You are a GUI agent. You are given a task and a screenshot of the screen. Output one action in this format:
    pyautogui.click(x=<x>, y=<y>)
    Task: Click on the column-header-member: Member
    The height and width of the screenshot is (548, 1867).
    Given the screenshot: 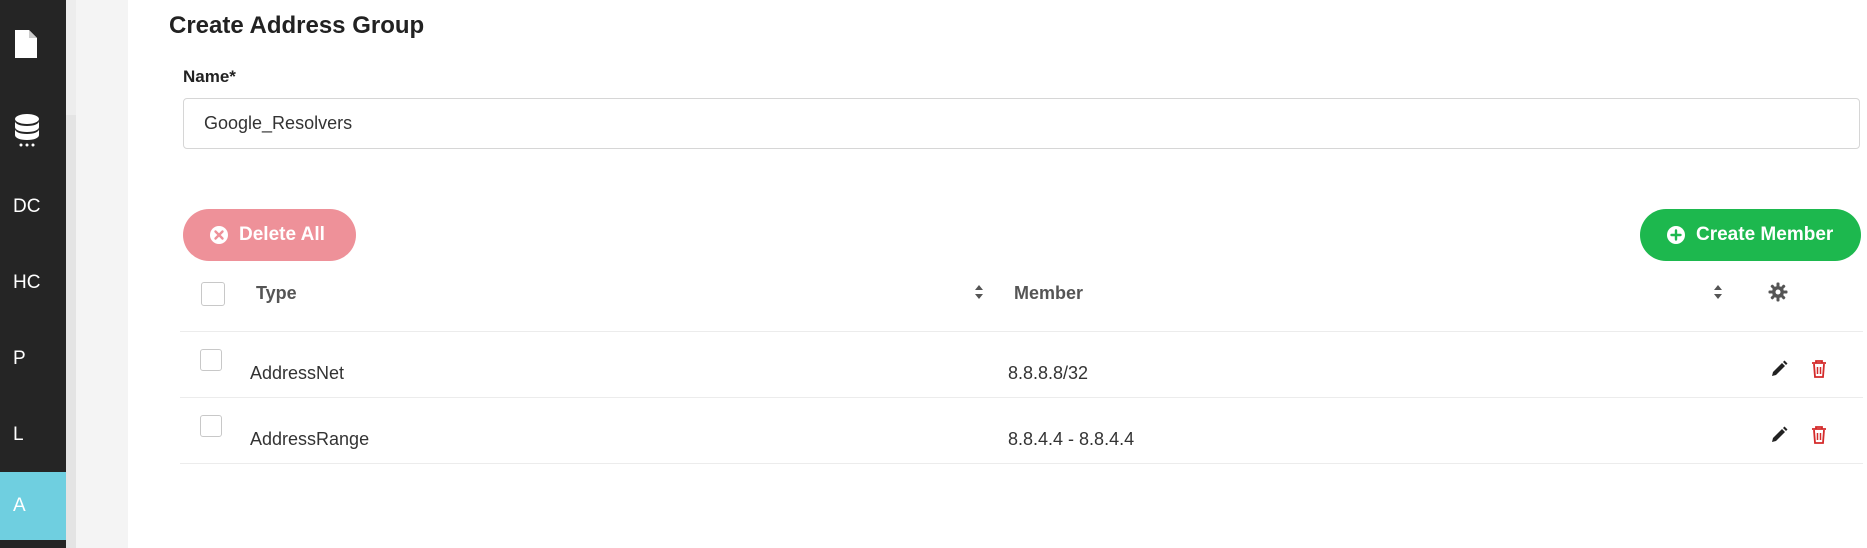 What is the action you would take?
    pyautogui.click(x=1048, y=293)
    